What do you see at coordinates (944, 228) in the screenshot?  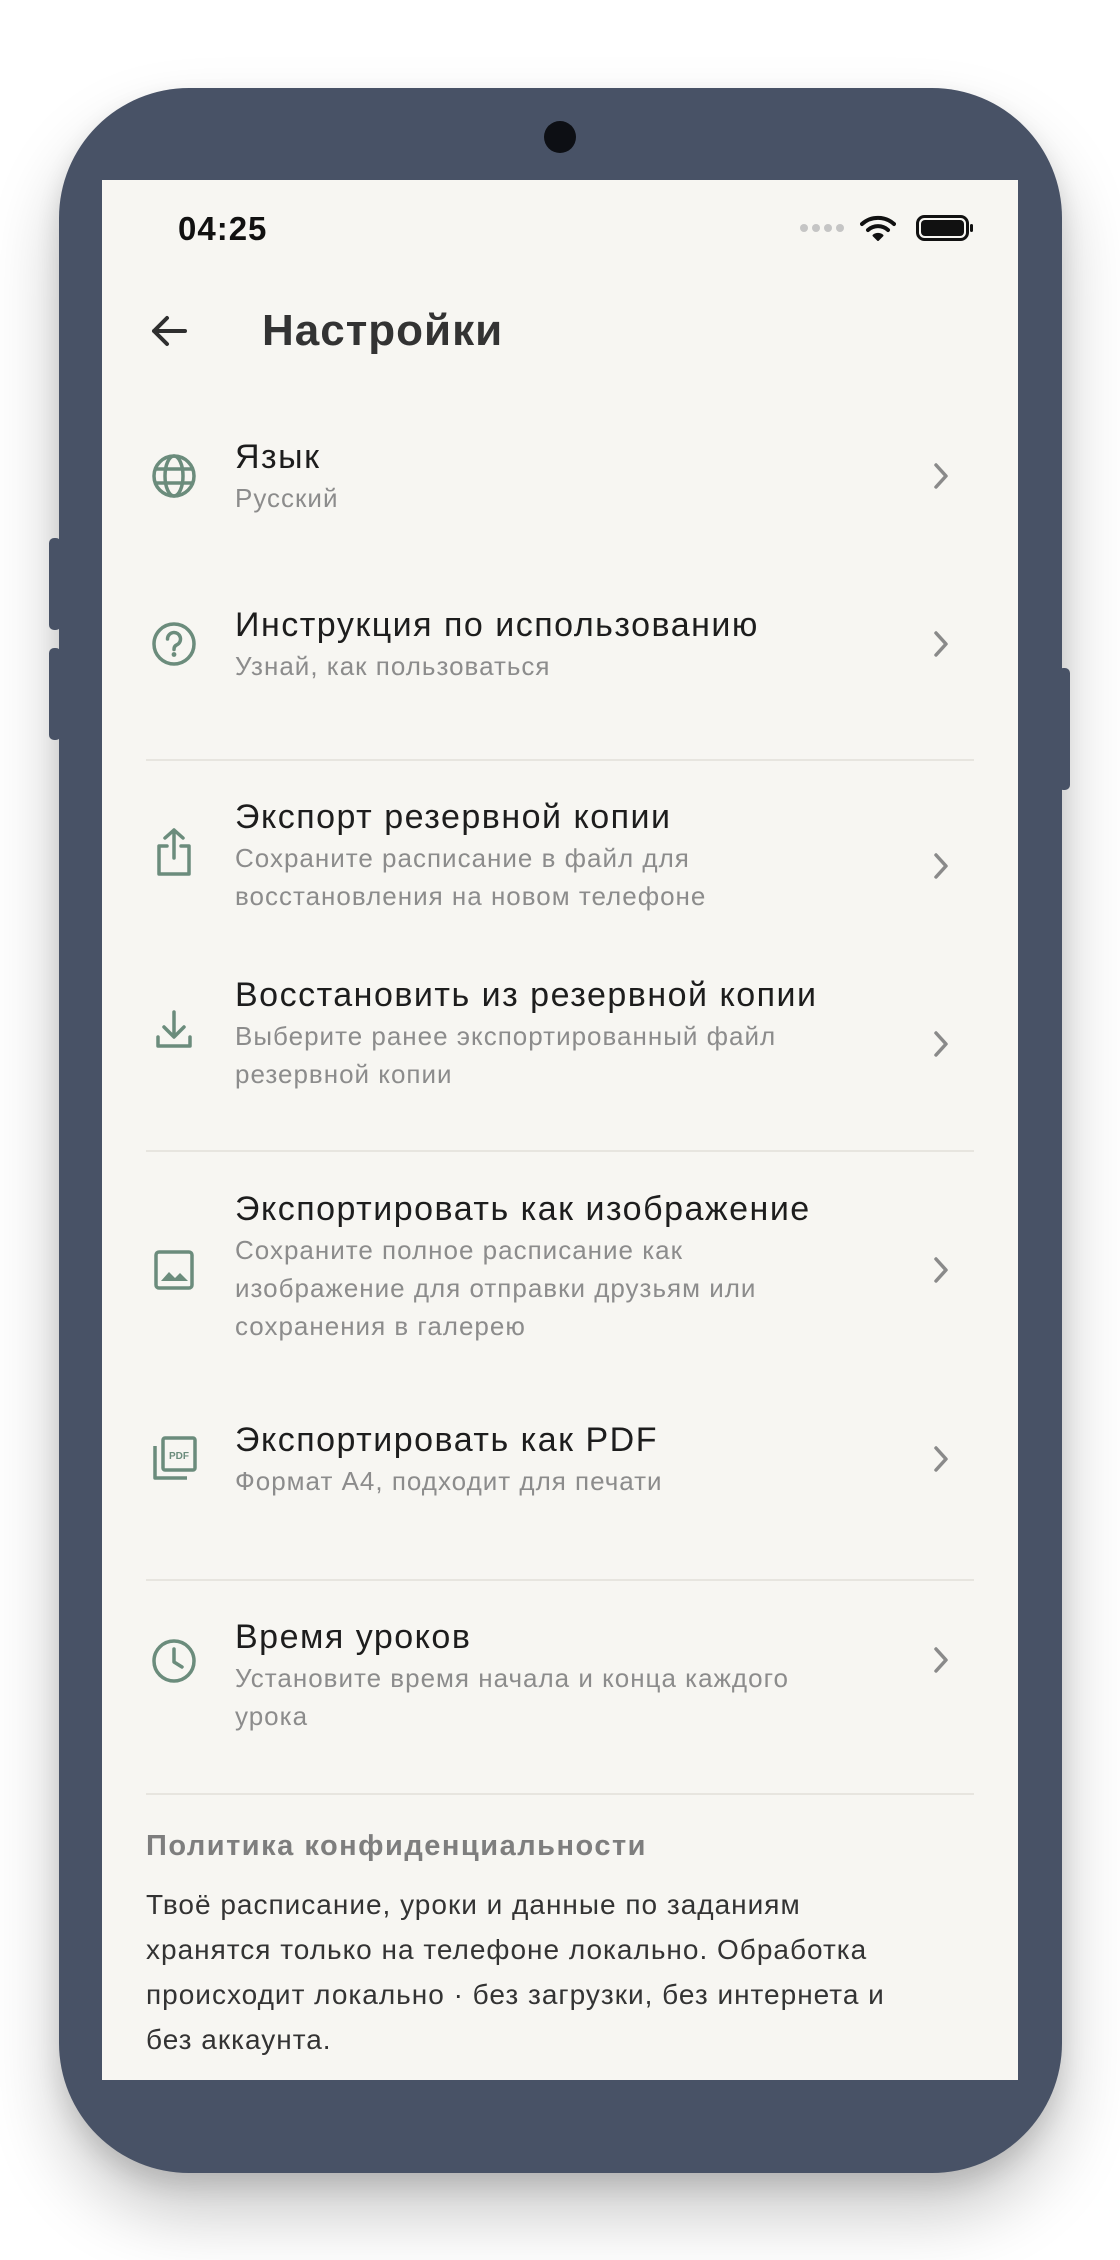 I see `battery-icon` at bounding box center [944, 228].